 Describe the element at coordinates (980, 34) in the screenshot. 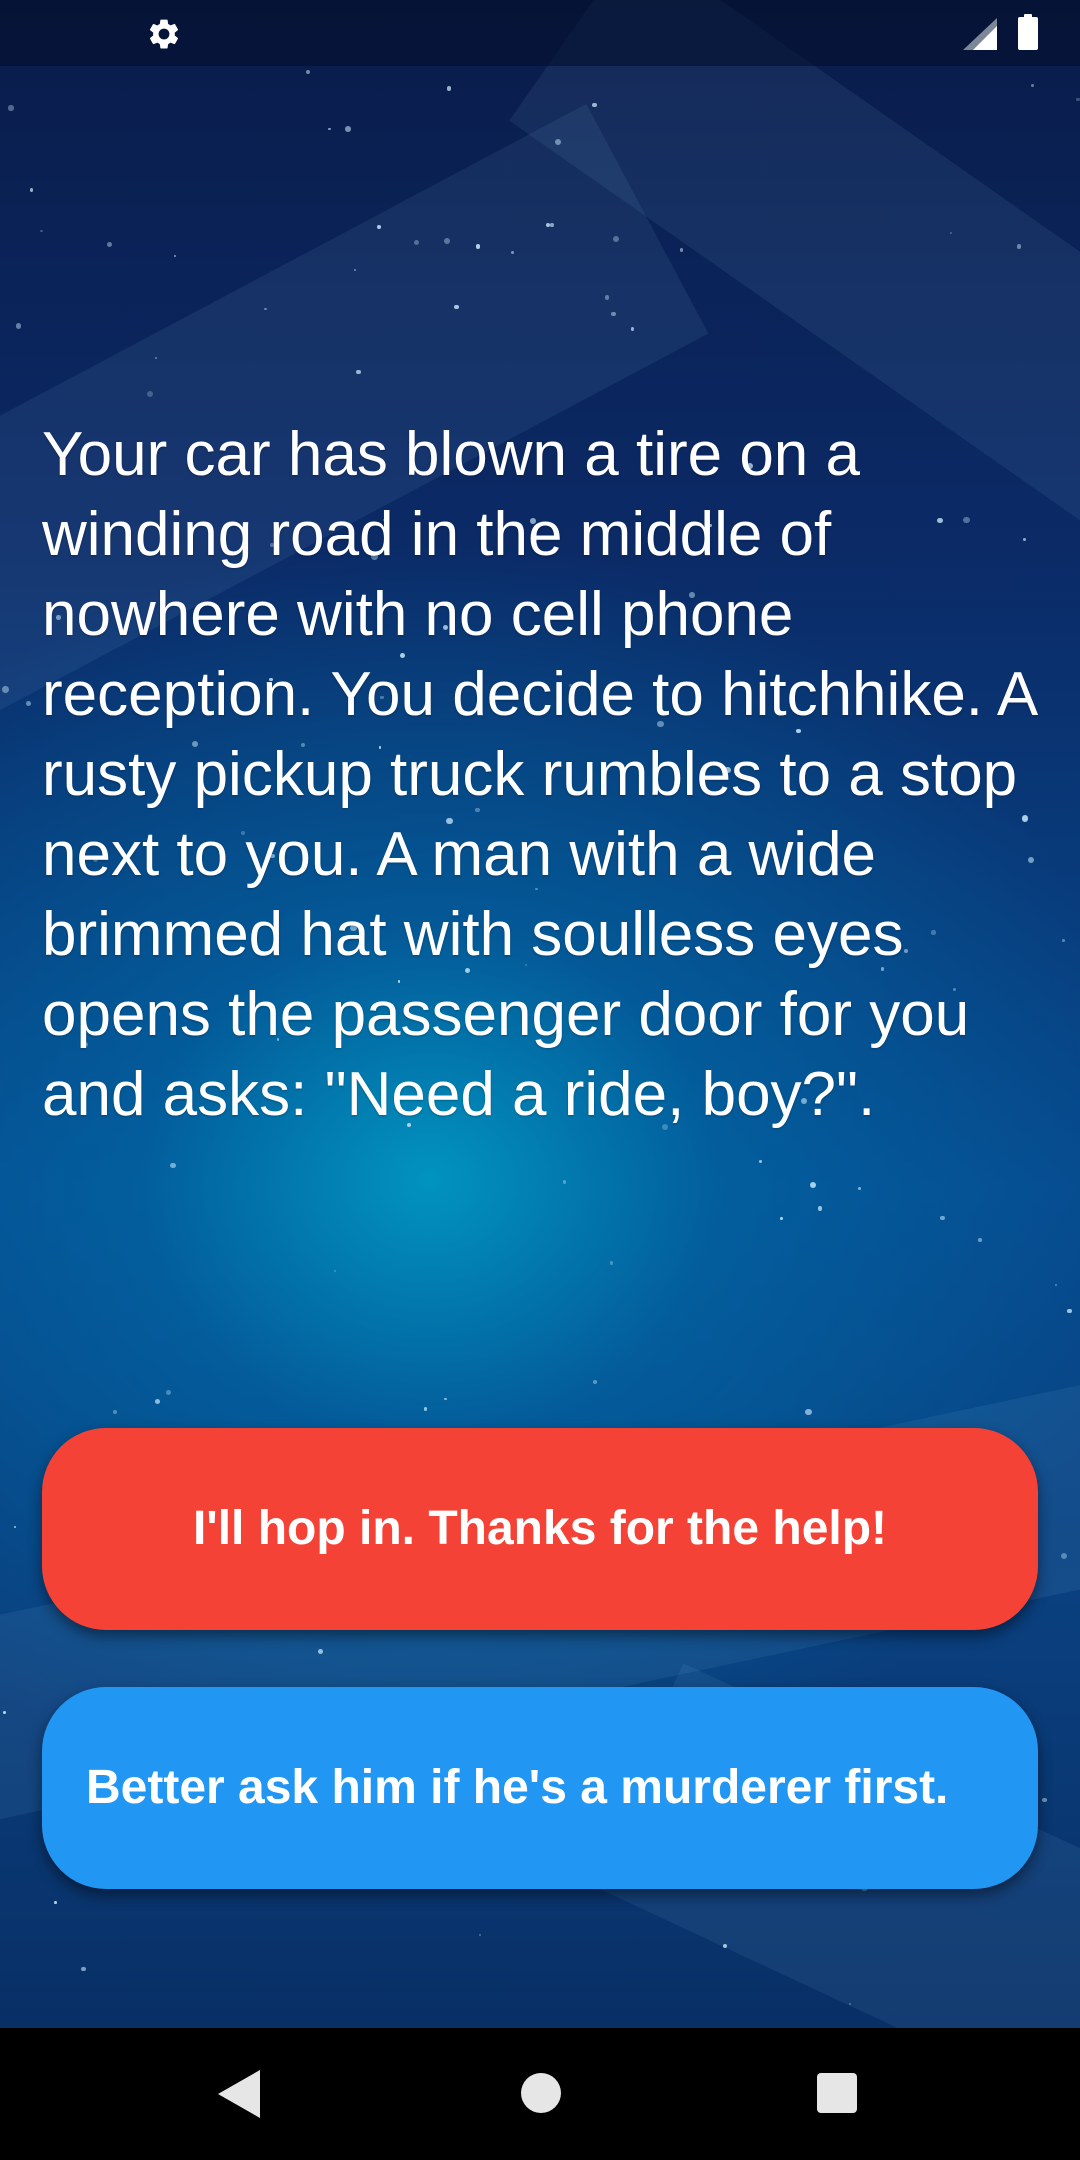

I see `signal-icon` at that location.